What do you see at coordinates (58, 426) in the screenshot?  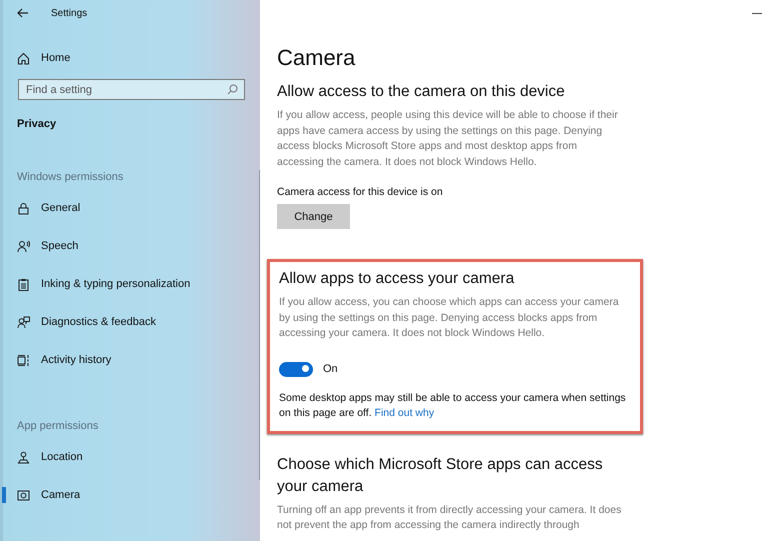 I see `group-heading: App permissions` at bounding box center [58, 426].